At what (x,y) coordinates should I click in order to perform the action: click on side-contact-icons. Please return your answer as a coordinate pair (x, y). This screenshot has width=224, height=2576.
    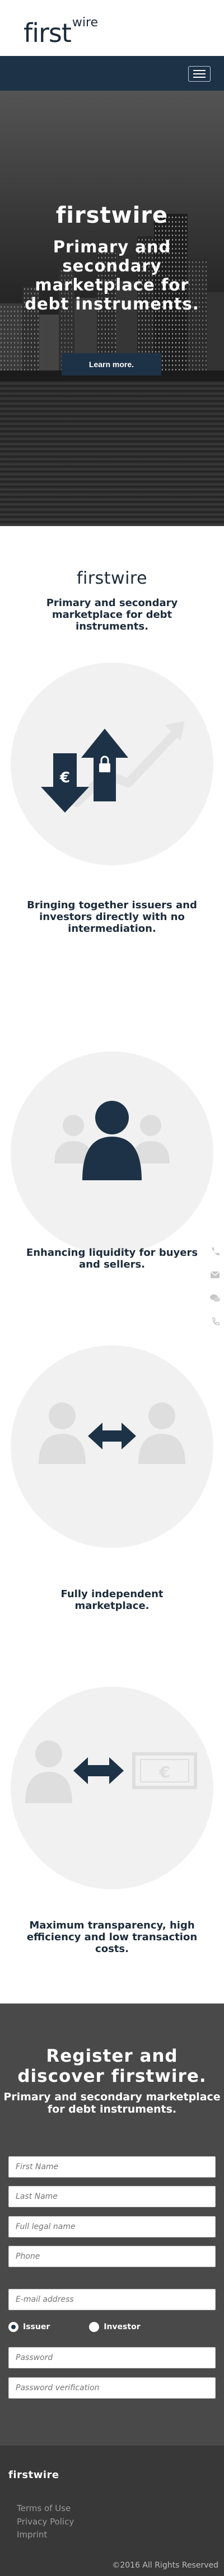
    Looking at the image, I should click on (215, 1293).